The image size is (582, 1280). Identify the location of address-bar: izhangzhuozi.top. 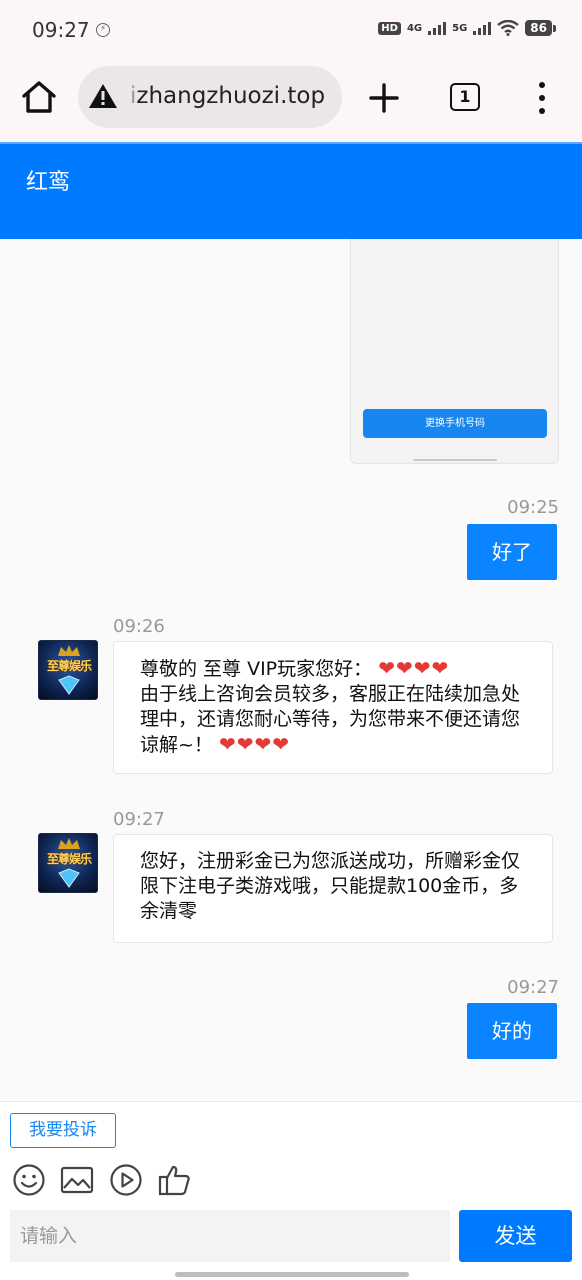
(210, 97).